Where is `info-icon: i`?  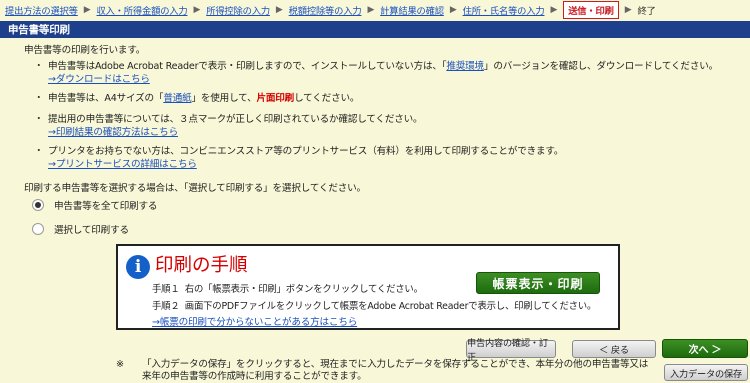 info-icon: i is located at coordinates (138, 267).